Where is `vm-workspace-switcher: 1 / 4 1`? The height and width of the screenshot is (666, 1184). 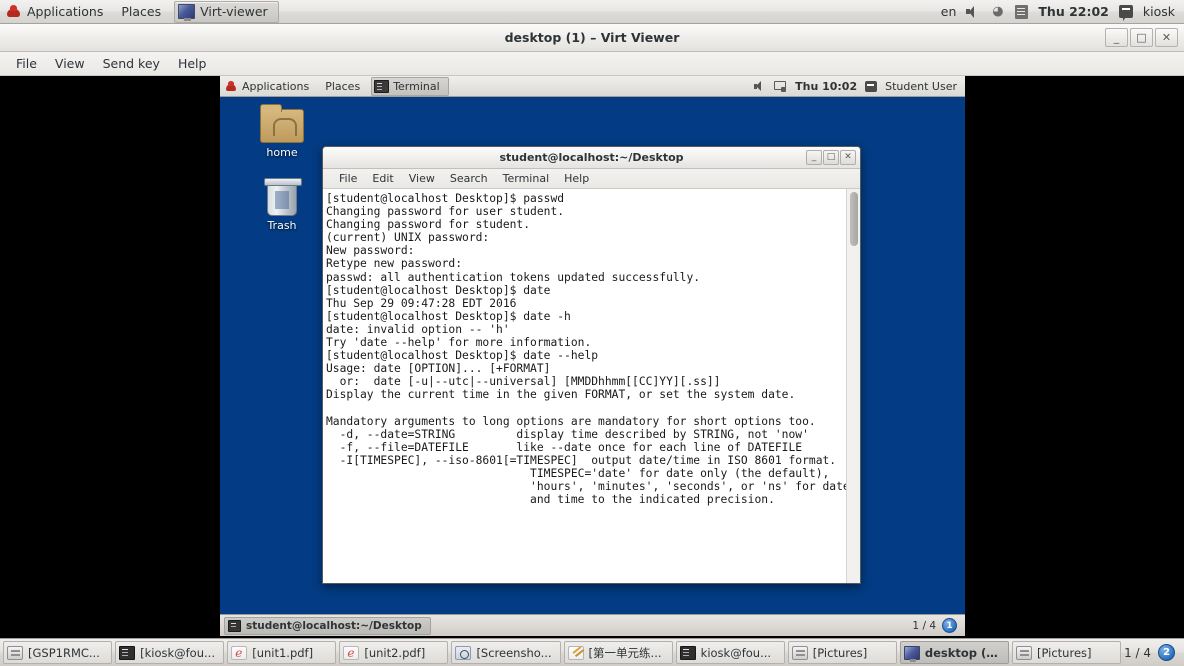 vm-workspace-switcher: 1 / 4 1 is located at coordinates (936, 625).